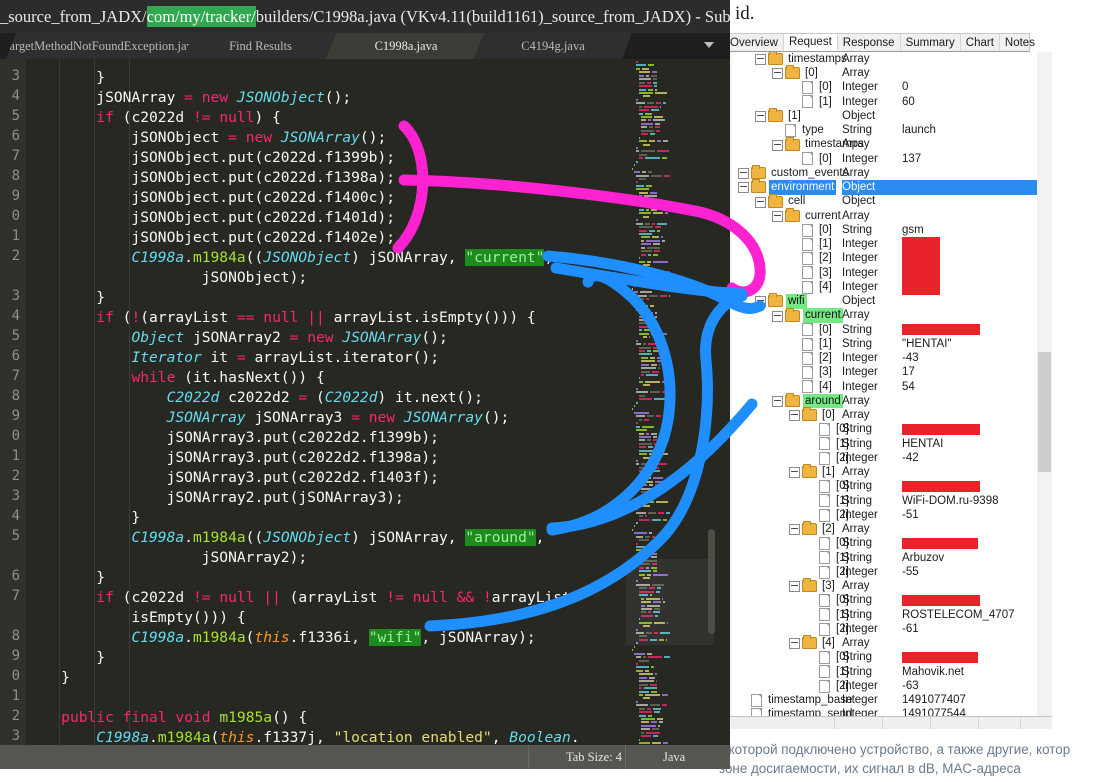 This screenshot has width=1096, height=778. I want to click on minimap, so click(670, 402).